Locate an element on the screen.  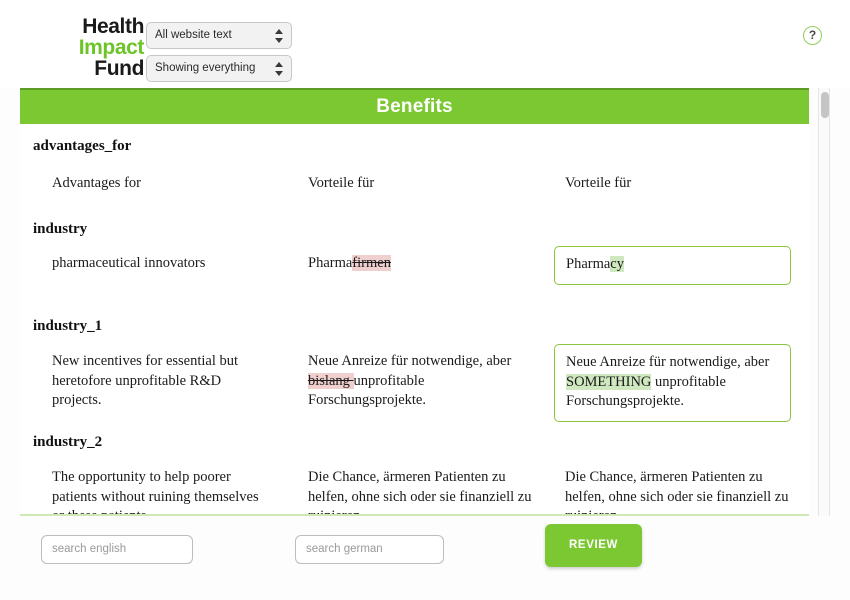
entry-key-label: industry_1 is located at coordinates (68, 326).